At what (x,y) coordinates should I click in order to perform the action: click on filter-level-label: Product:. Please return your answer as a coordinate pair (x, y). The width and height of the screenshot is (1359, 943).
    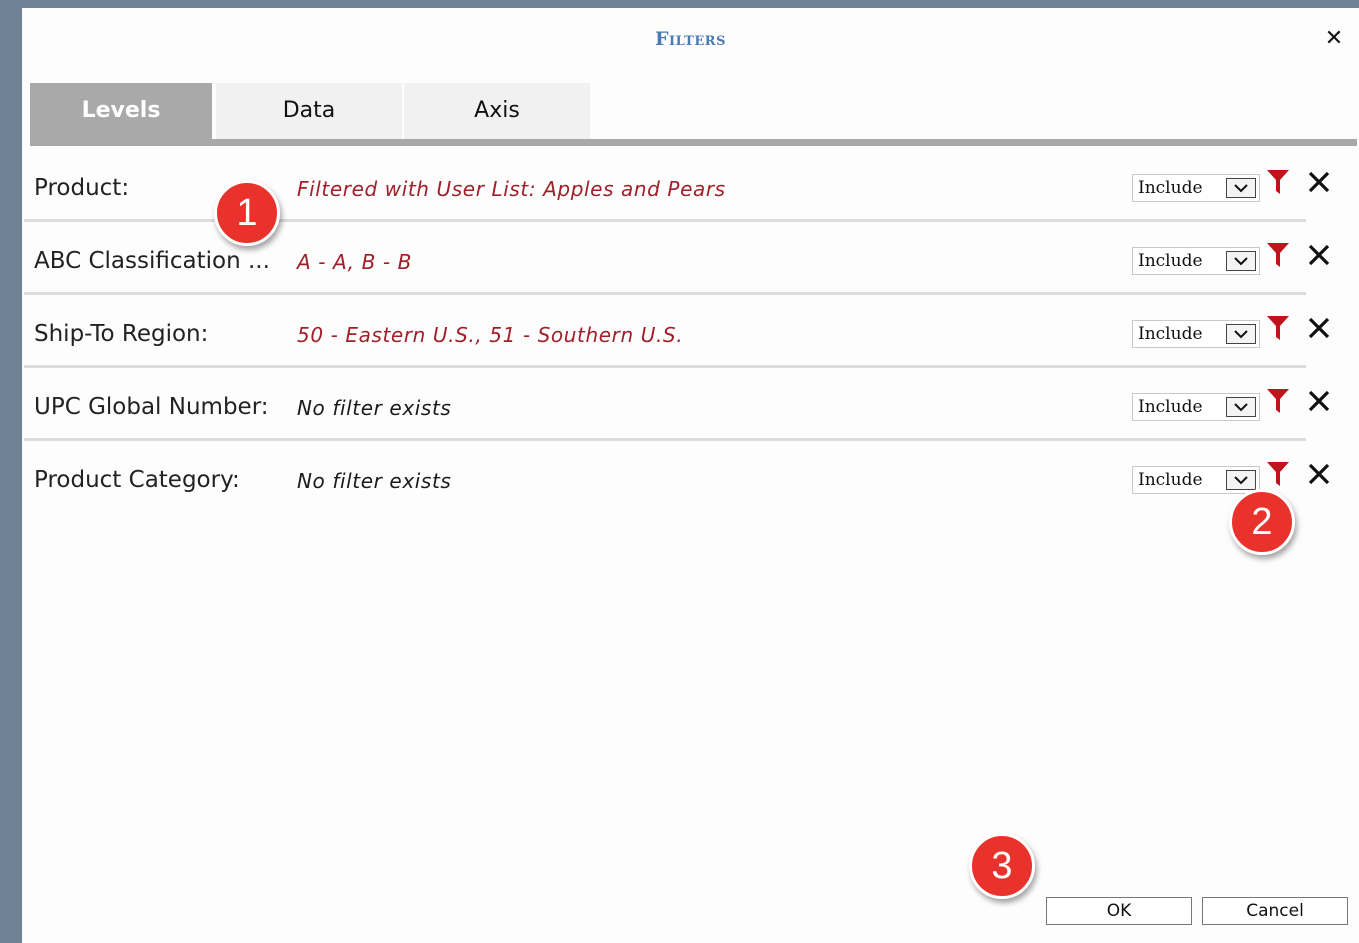
    Looking at the image, I should click on (82, 188).